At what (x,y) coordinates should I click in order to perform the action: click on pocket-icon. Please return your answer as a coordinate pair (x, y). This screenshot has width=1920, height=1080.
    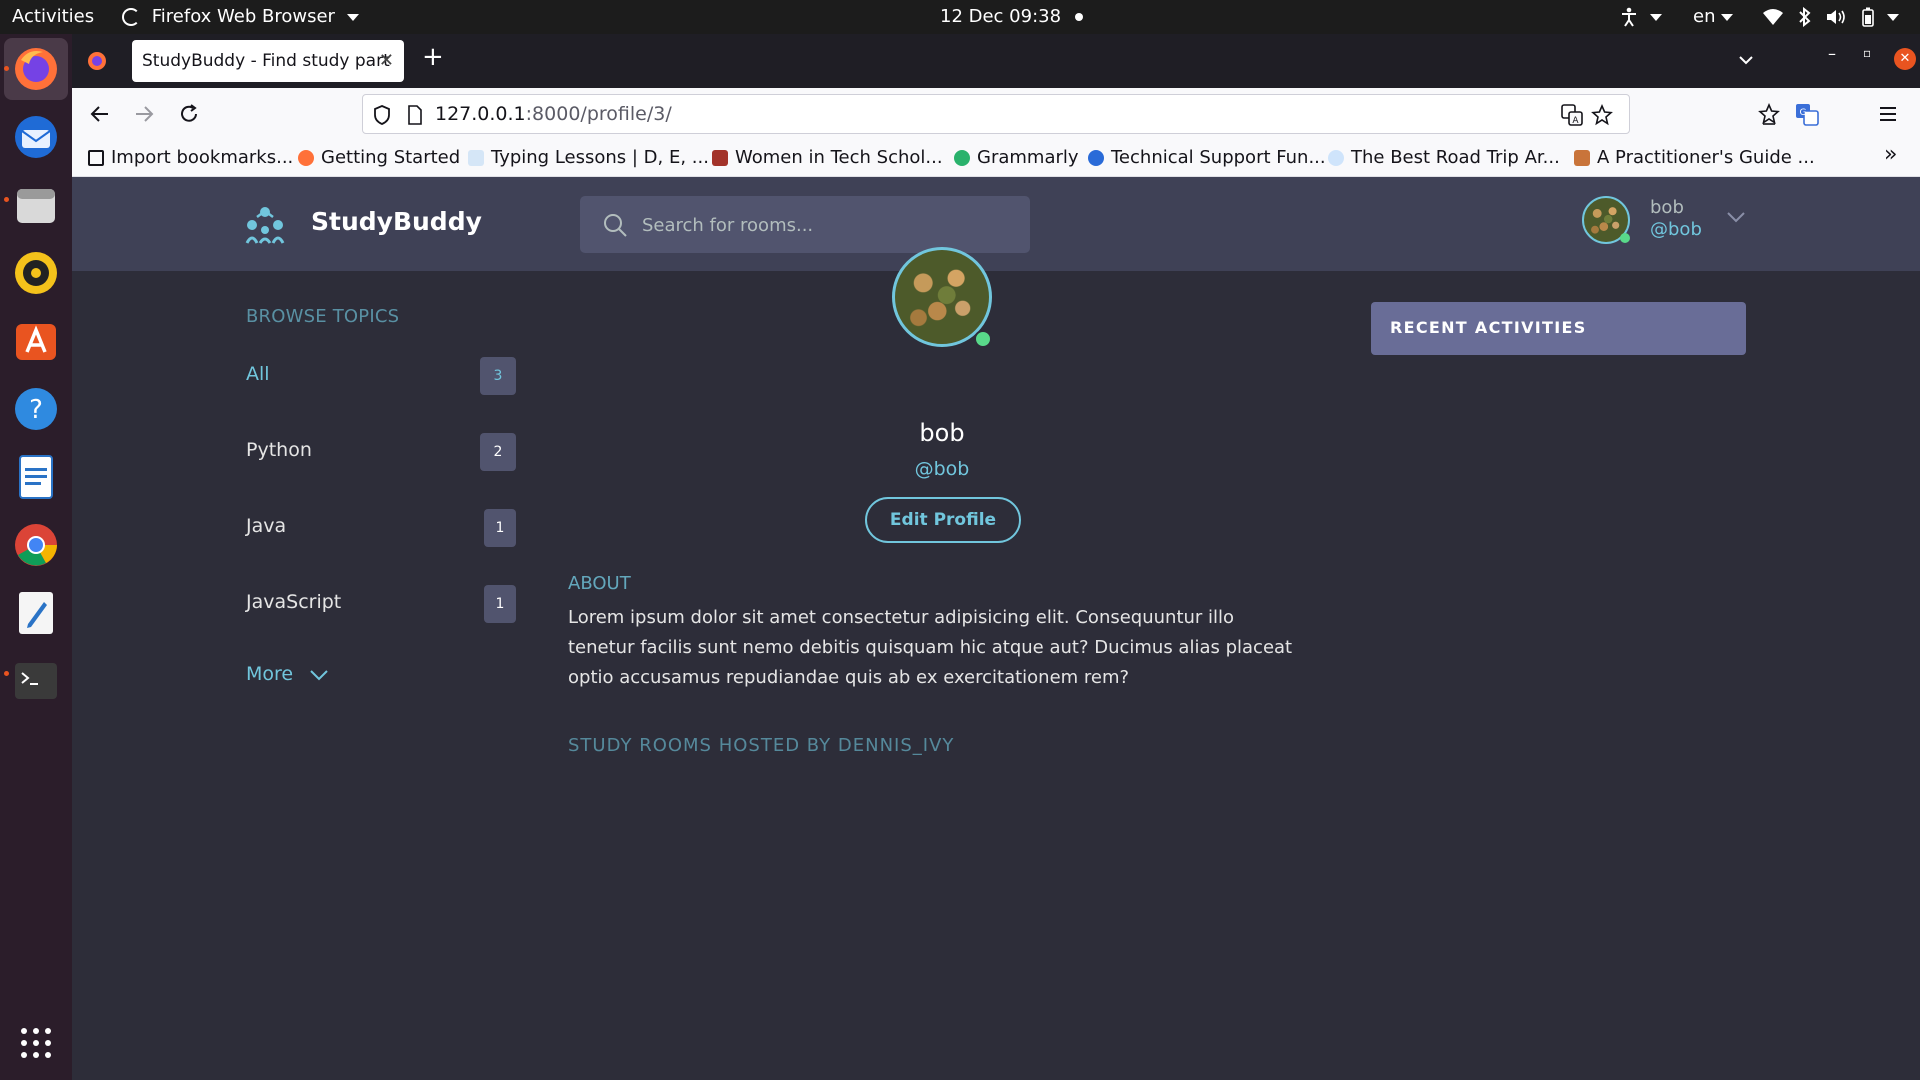
    Looking at the image, I should click on (1769, 114).